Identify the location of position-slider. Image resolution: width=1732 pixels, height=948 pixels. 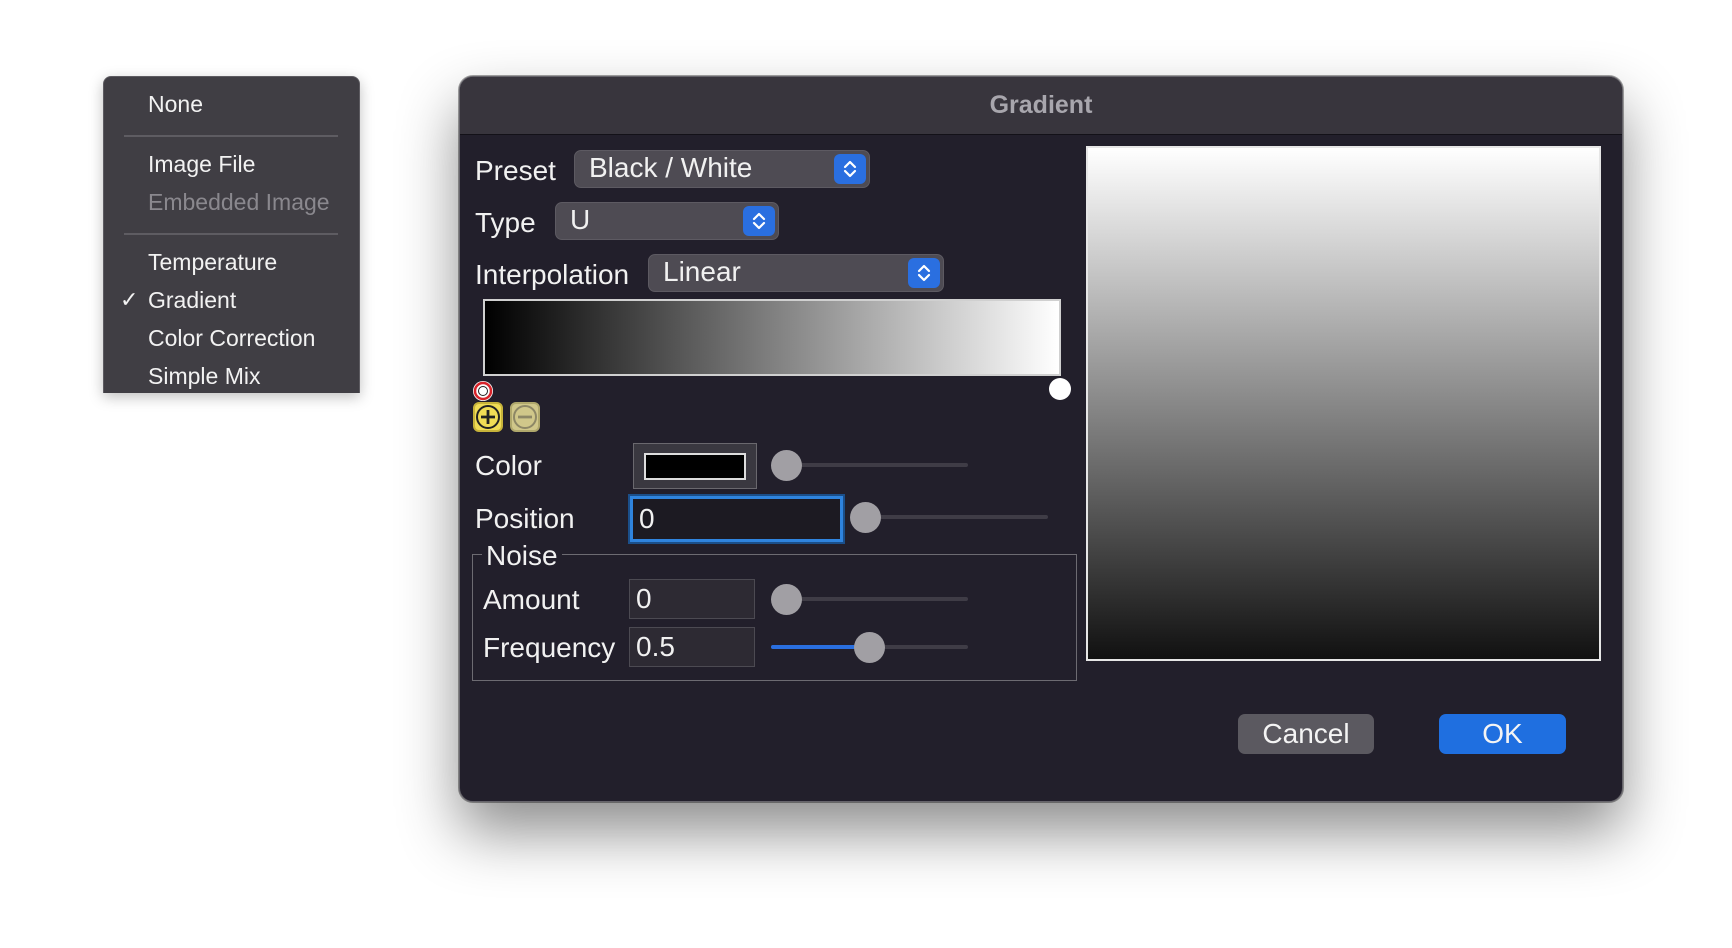
(949, 517).